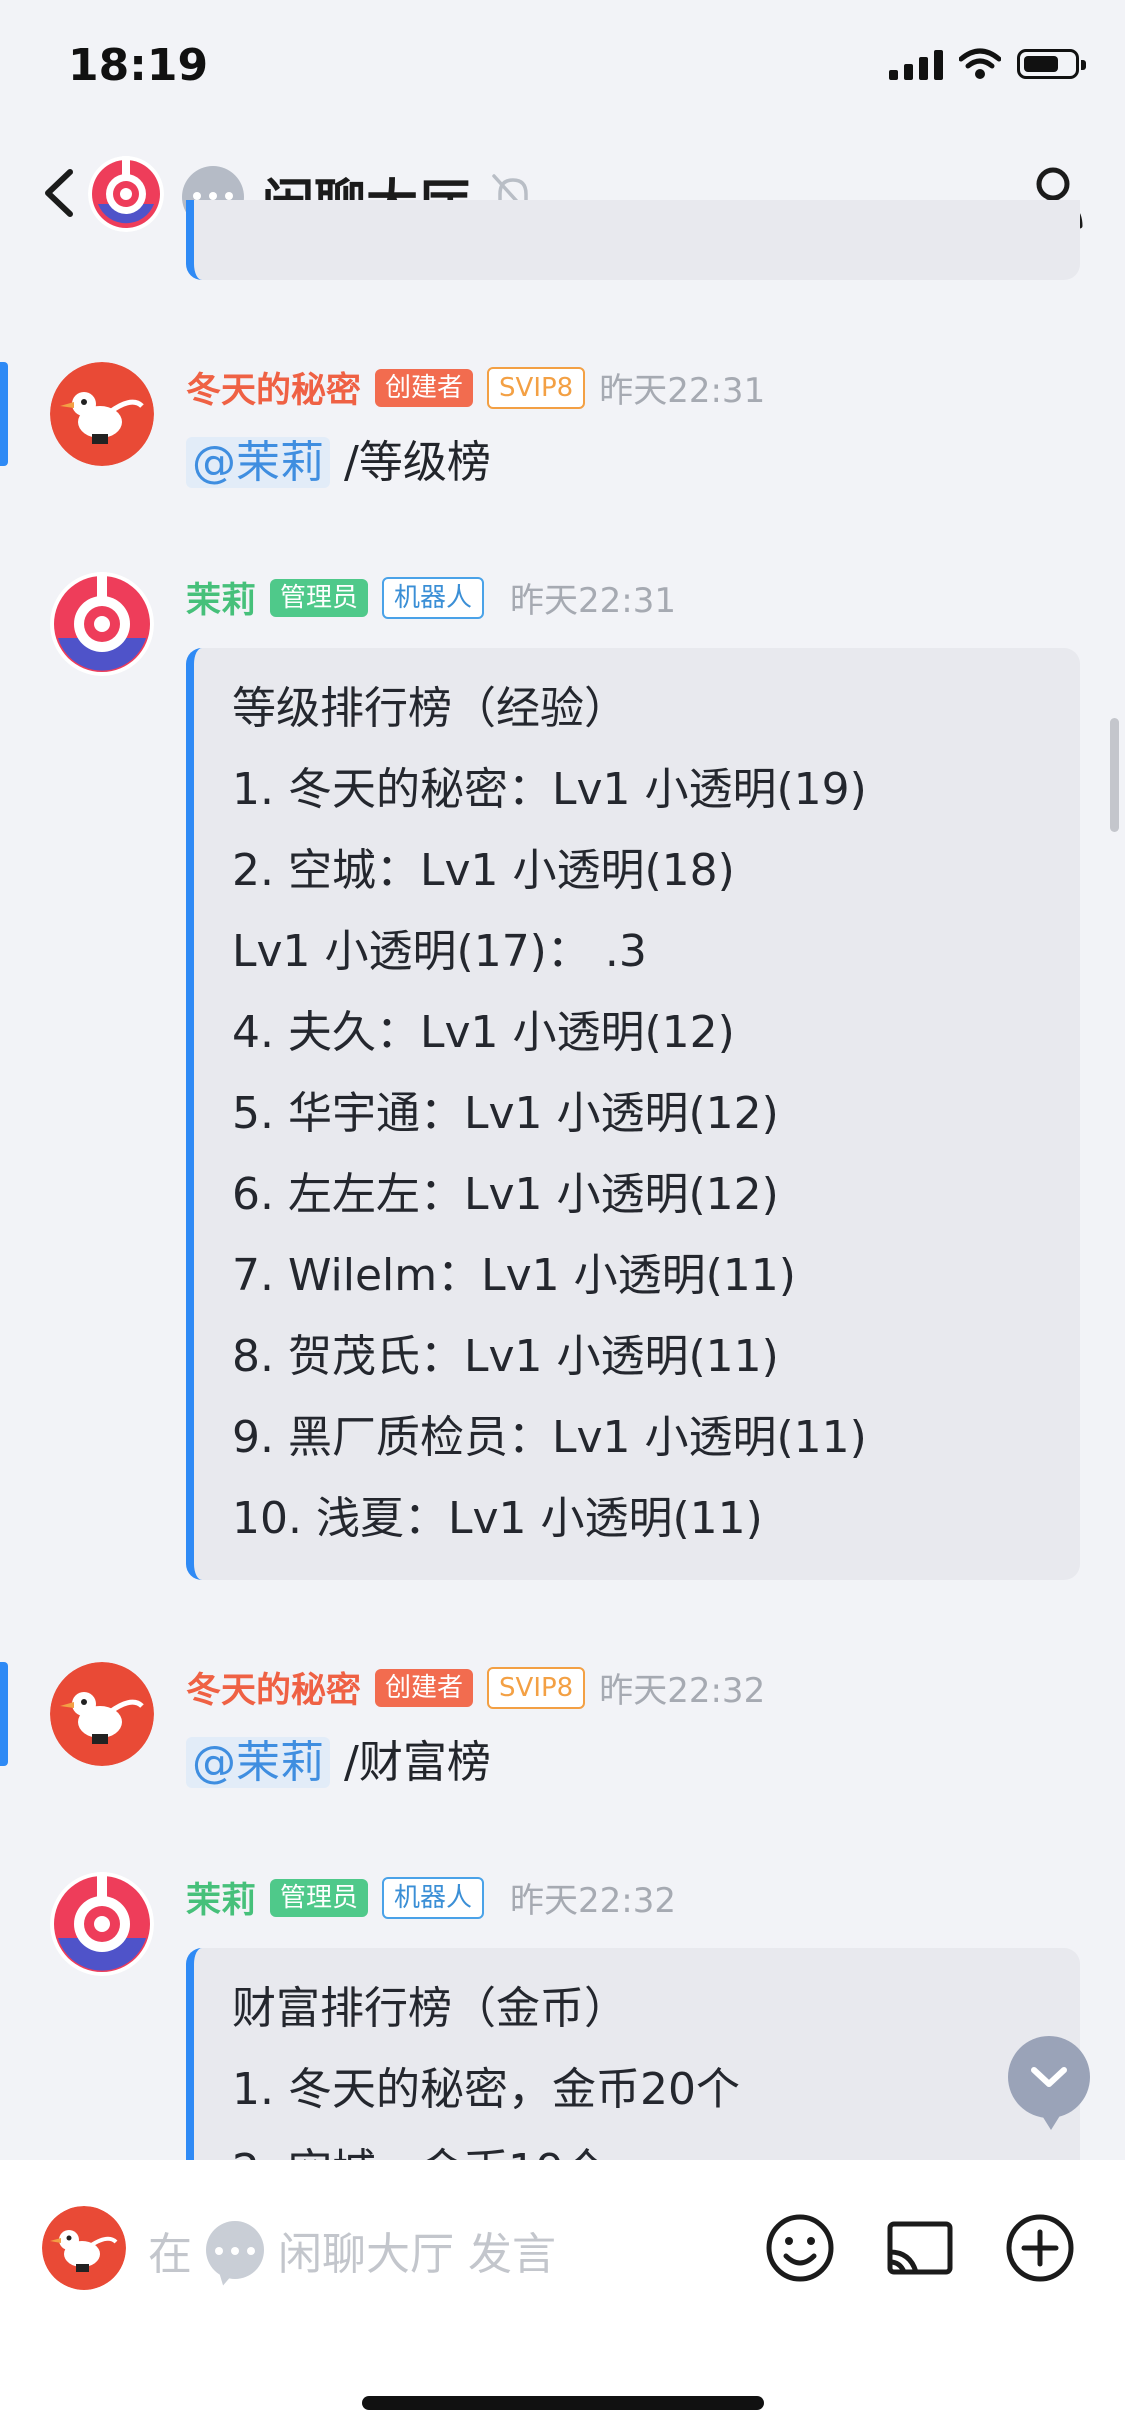 This screenshot has height=2436, width=1125. What do you see at coordinates (562, 2298) in the screenshot?
I see `input-bar` at bounding box center [562, 2298].